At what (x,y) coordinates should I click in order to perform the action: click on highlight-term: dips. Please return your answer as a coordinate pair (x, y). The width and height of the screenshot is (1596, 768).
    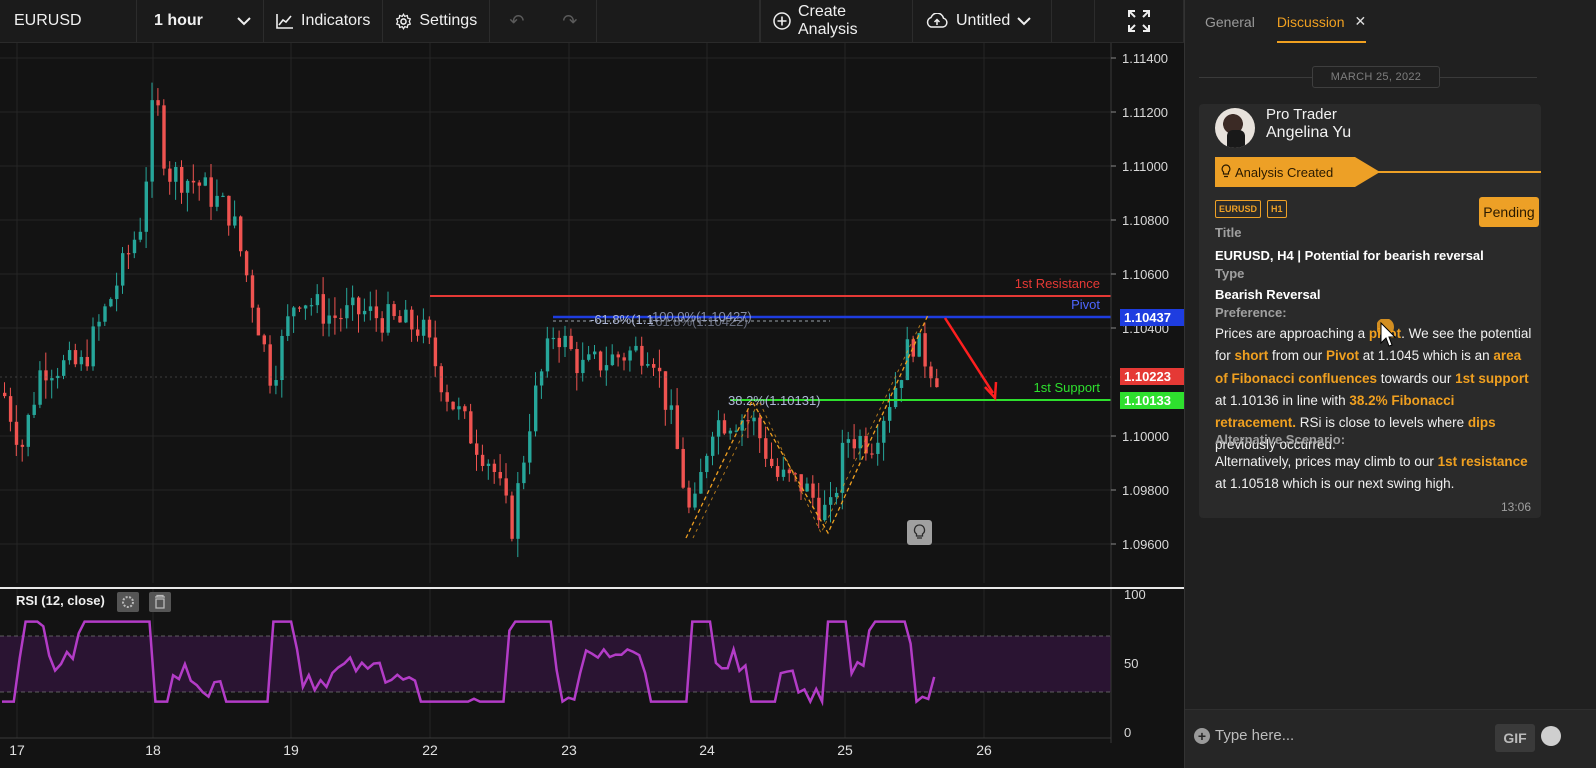
    Looking at the image, I should click on (1481, 423).